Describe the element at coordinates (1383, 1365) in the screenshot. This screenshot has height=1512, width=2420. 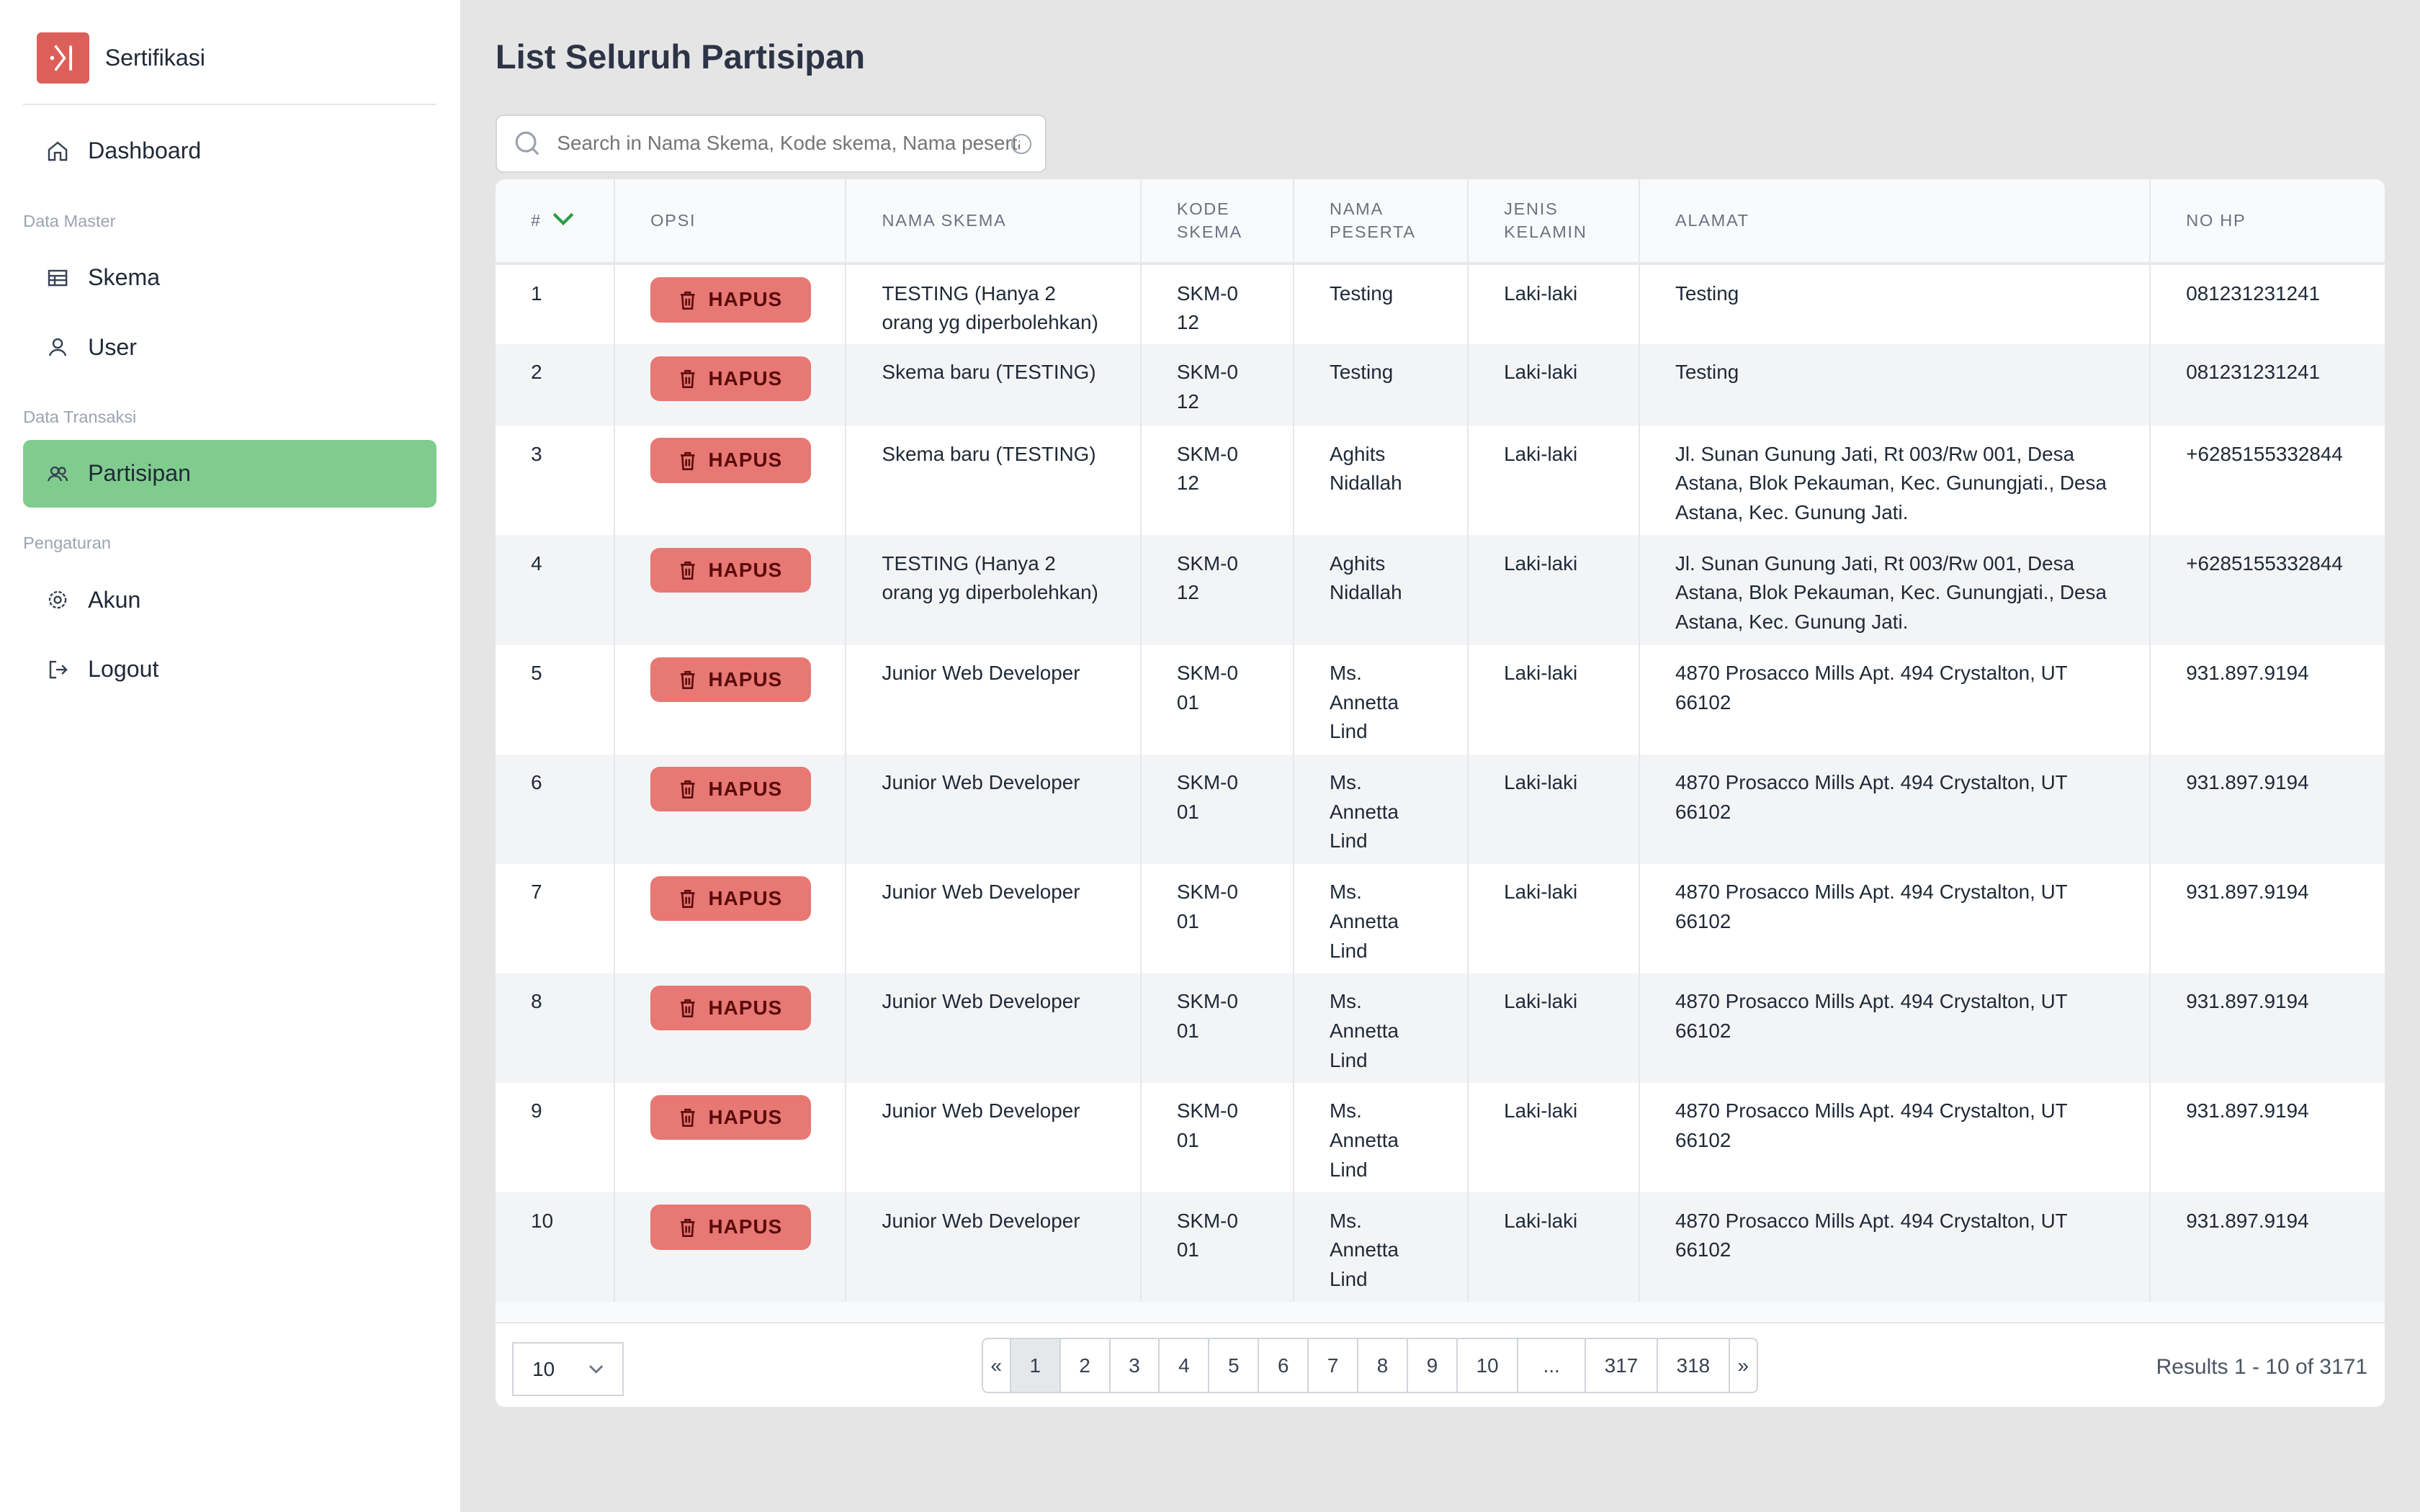
I see `page-button: 8` at that location.